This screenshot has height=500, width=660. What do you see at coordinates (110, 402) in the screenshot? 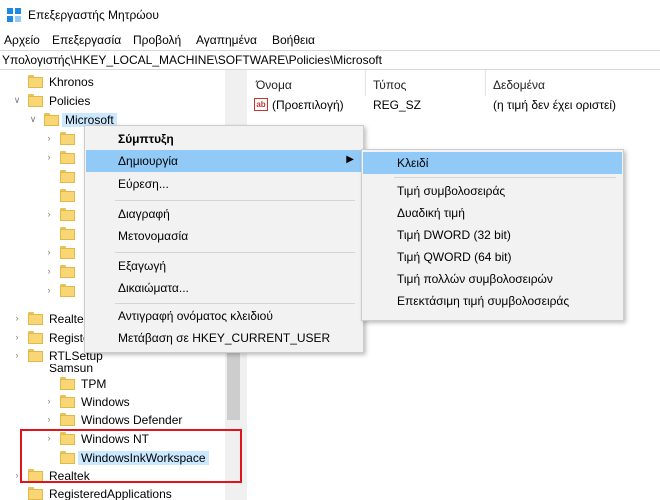
I see `tree-item-windows: › Windows` at bounding box center [110, 402].